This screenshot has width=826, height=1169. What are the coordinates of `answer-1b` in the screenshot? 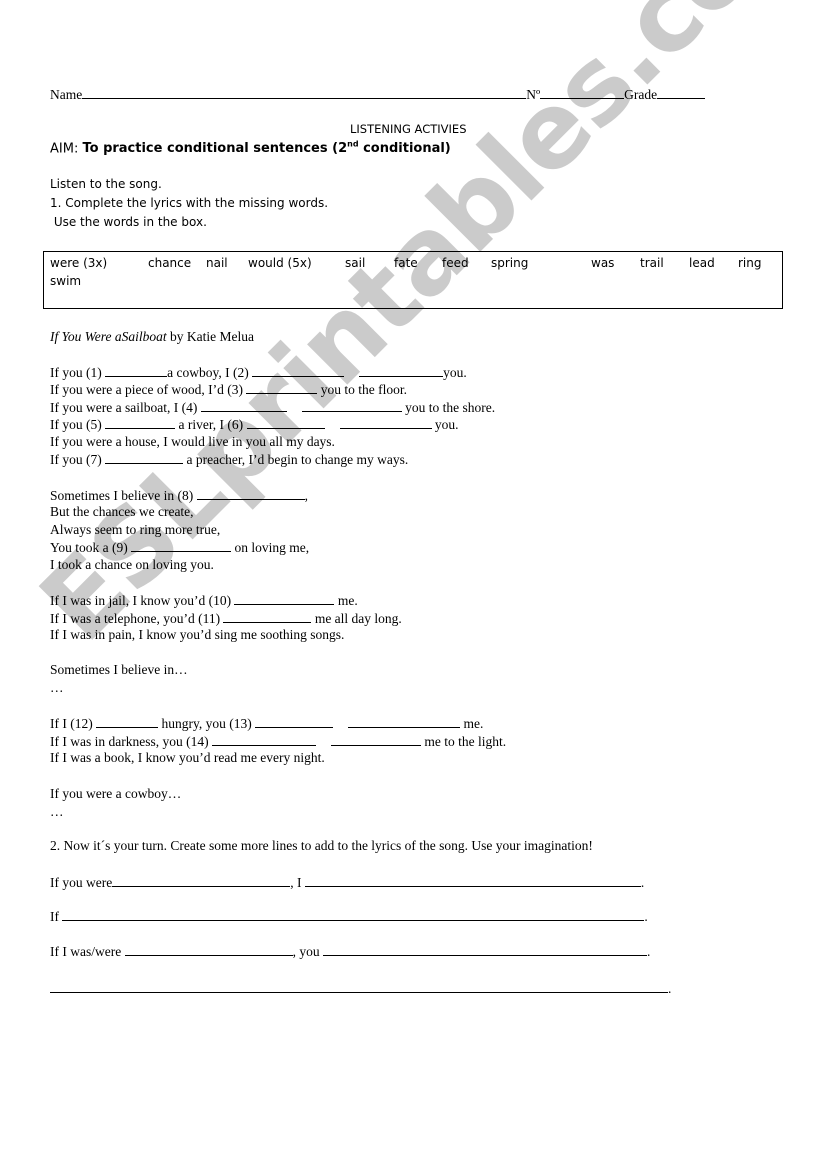 It's located at (472, 880).